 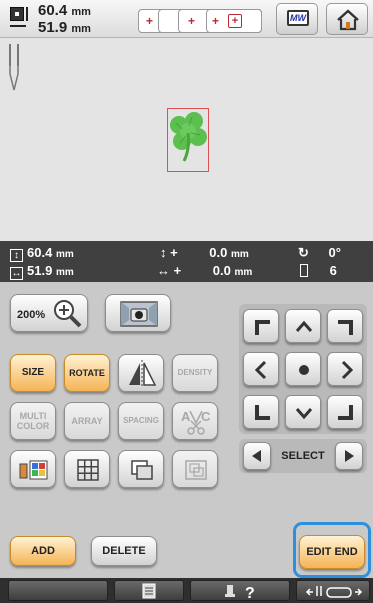 I want to click on chevron-up-icon, so click(x=304, y=326).